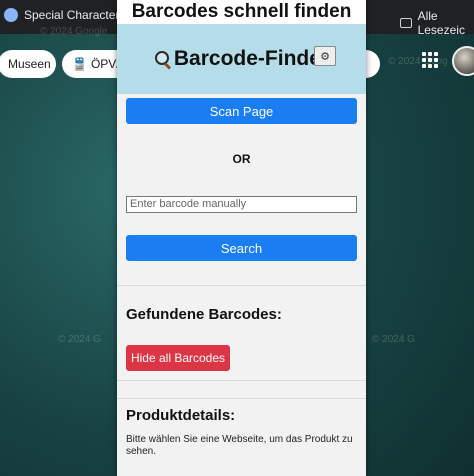 The height and width of the screenshot is (476, 474). I want to click on found-barcodes-heading: Gefundene Barcodes:, so click(204, 314).